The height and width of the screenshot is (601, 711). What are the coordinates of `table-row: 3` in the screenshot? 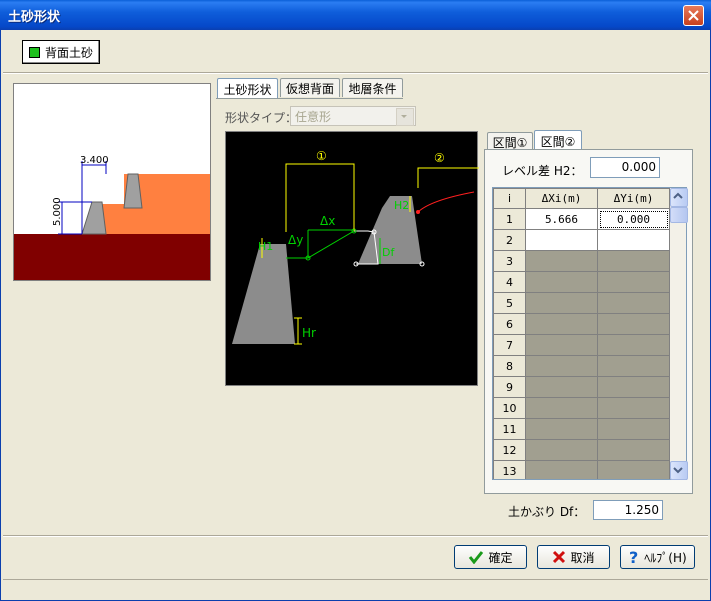 It's located at (581, 261).